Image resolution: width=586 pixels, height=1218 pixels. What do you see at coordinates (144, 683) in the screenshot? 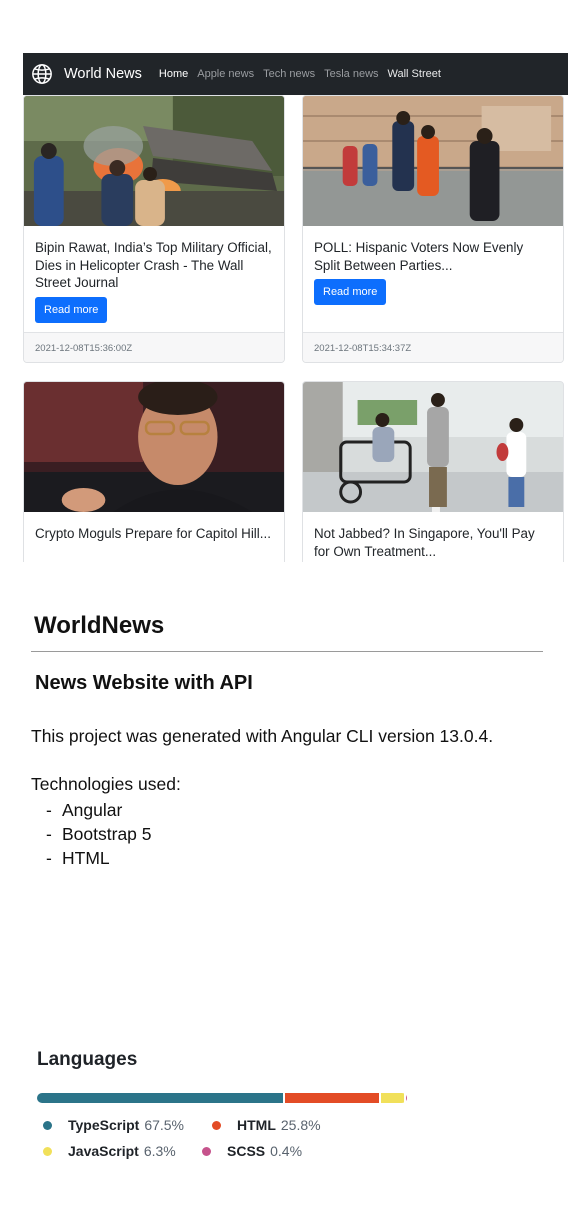
I see `readme-subtitle: News Website with API` at bounding box center [144, 683].